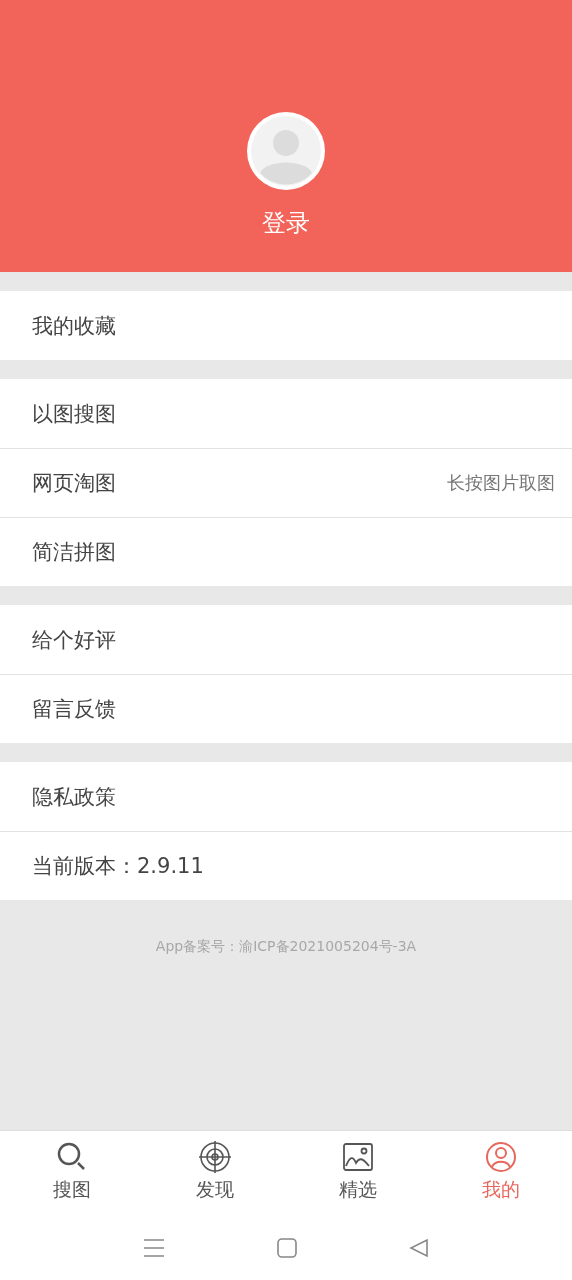 The height and width of the screenshot is (1280, 572). I want to click on menu-item: 给个好评, so click(286, 639).